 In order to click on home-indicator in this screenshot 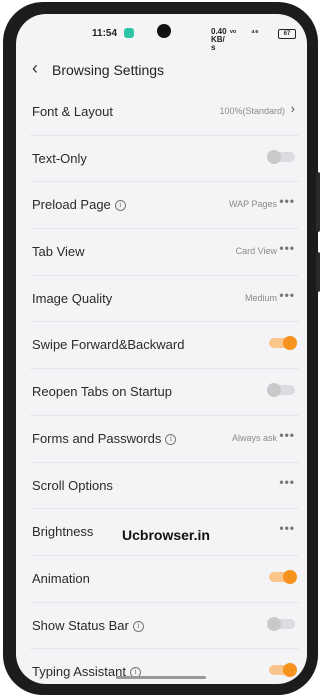, I will do `click(161, 677)`.